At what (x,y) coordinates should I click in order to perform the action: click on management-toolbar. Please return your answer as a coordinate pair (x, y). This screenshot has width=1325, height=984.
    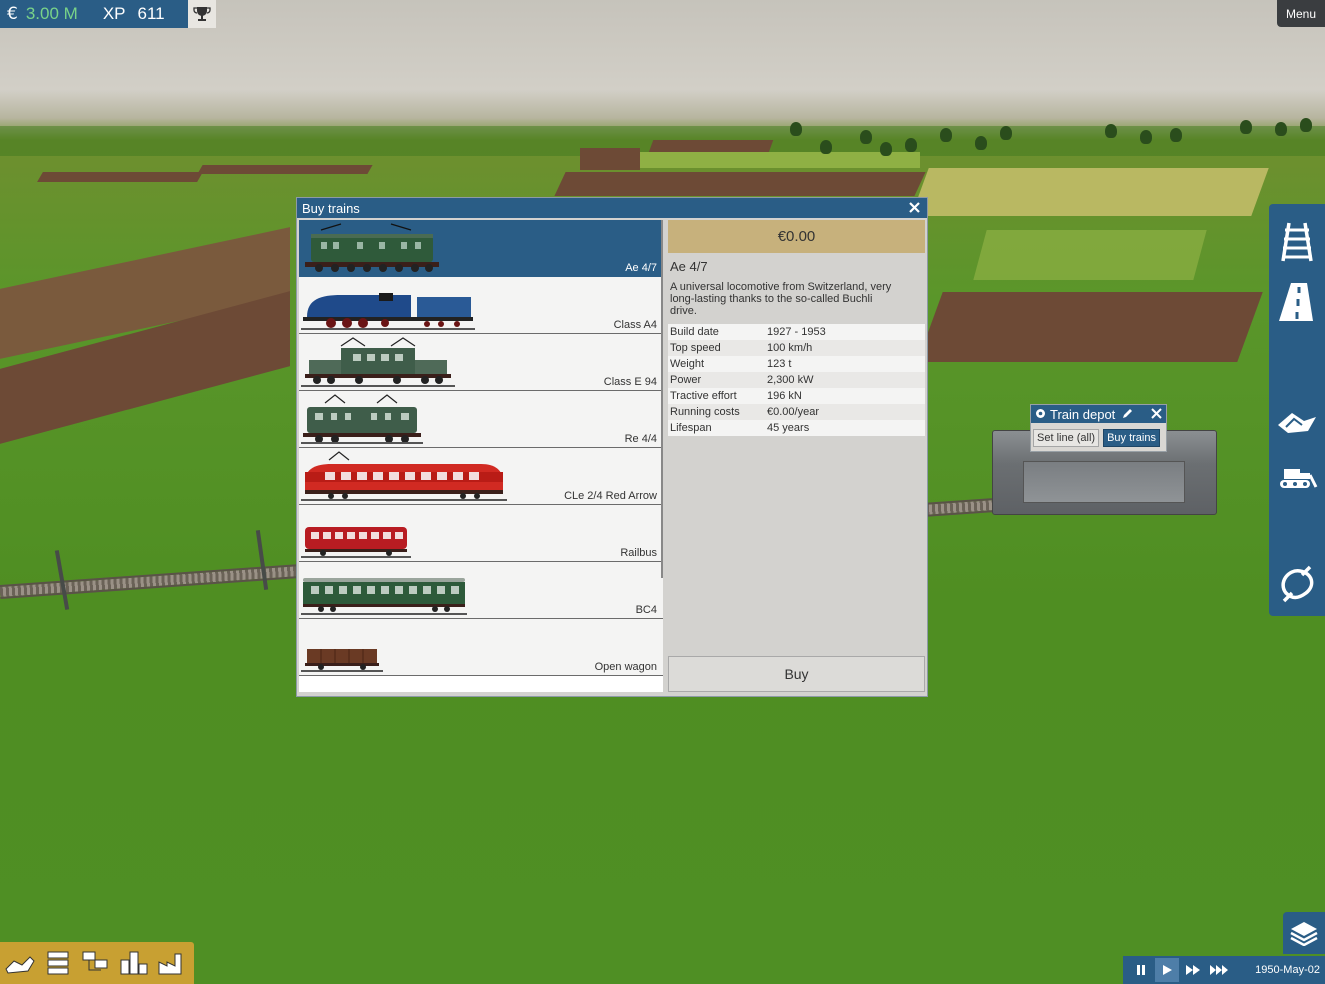
    Looking at the image, I should click on (97, 963).